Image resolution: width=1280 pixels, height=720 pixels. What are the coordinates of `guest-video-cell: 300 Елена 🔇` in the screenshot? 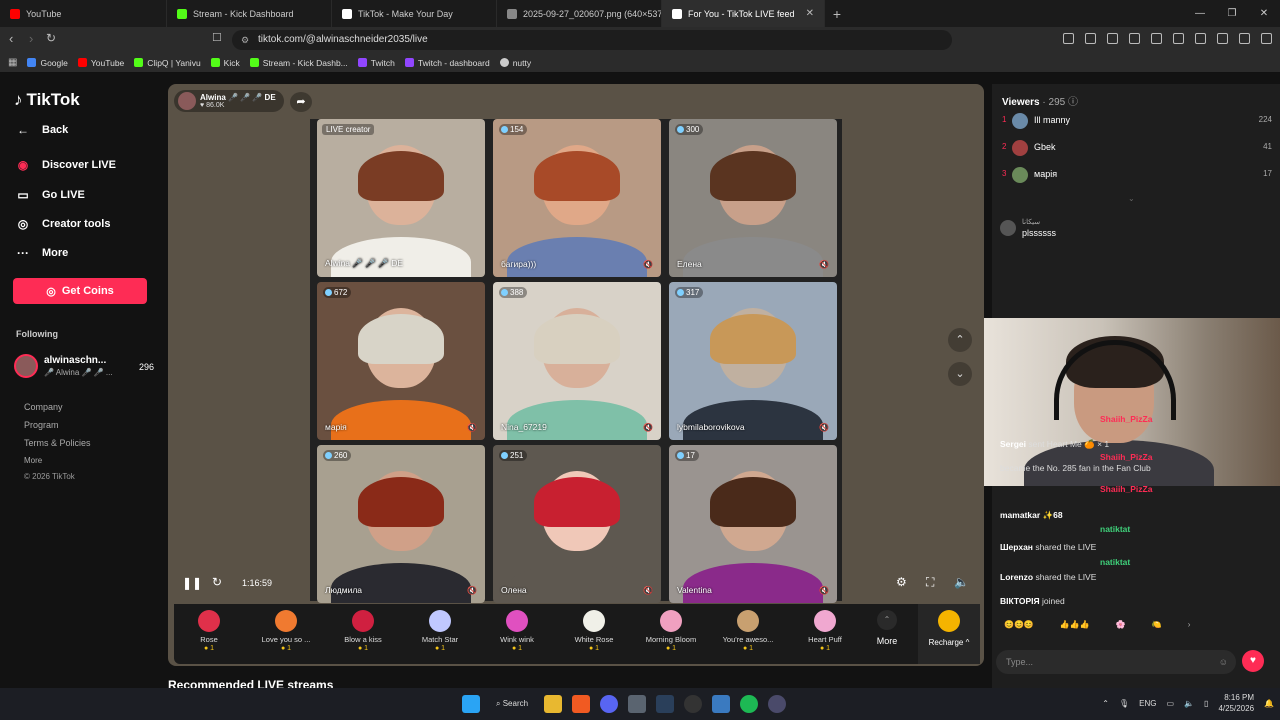 It's located at (753, 198).